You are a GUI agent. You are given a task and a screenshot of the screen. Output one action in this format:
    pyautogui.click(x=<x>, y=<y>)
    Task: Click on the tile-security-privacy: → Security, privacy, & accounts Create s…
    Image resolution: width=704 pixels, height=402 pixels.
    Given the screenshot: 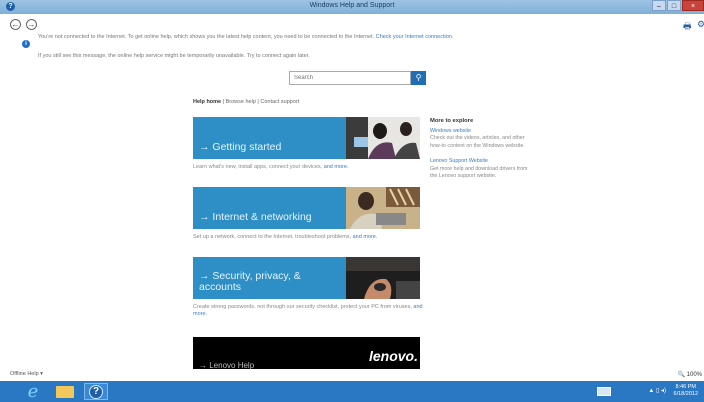 What is the action you would take?
    pyautogui.click(x=308, y=287)
    